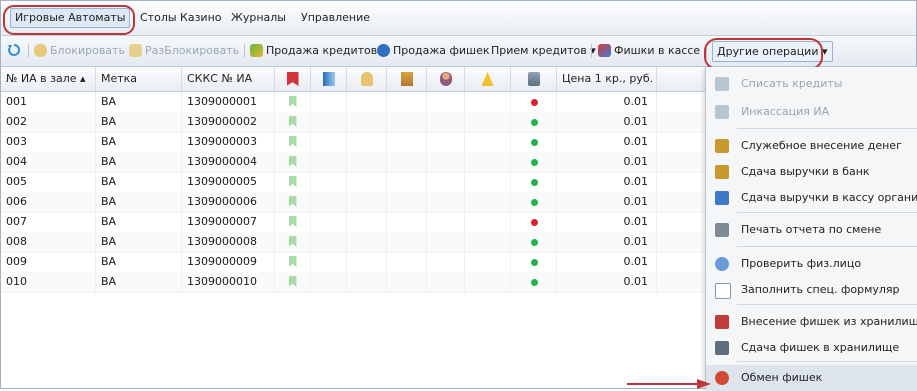  What do you see at coordinates (184, 51) in the screenshot?
I see `unblock-button: РазБлокировать` at bounding box center [184, 51].